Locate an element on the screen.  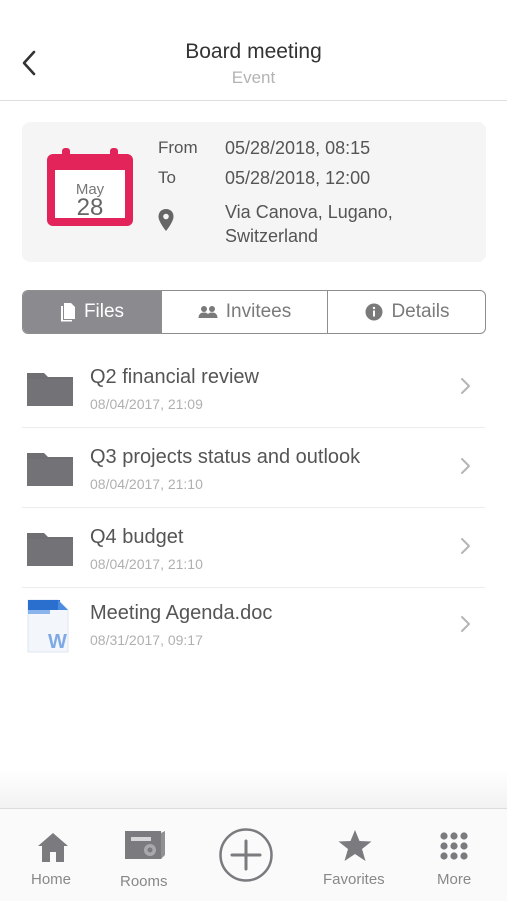
tab-favorites: Favorites is located at coordinates (355, 855).